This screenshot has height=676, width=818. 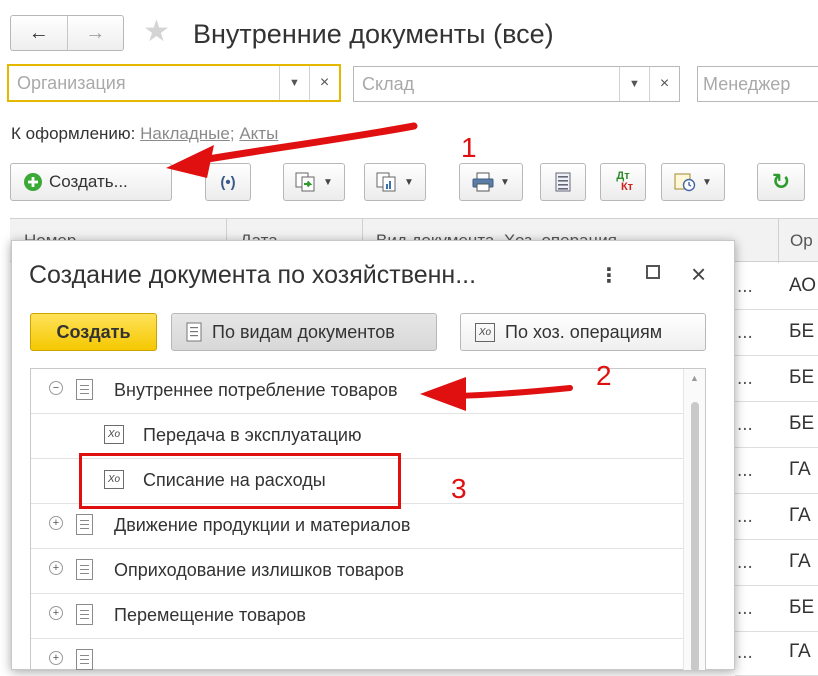 I want to click on annotation-step-3: 3, so click(x=459, y=488).